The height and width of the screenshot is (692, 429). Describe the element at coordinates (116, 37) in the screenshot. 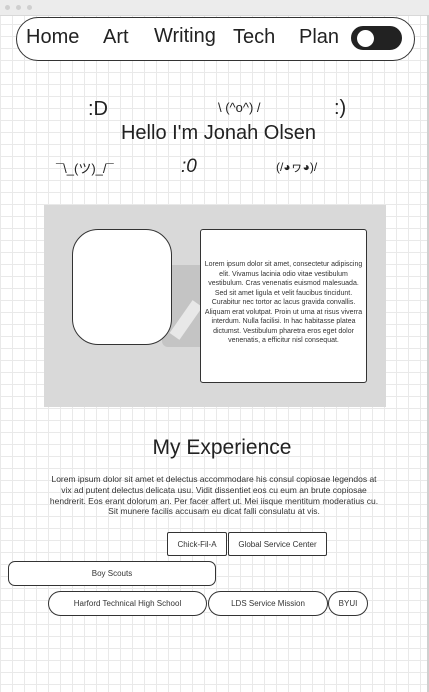

I see `nav-link-art: Art` at that location.